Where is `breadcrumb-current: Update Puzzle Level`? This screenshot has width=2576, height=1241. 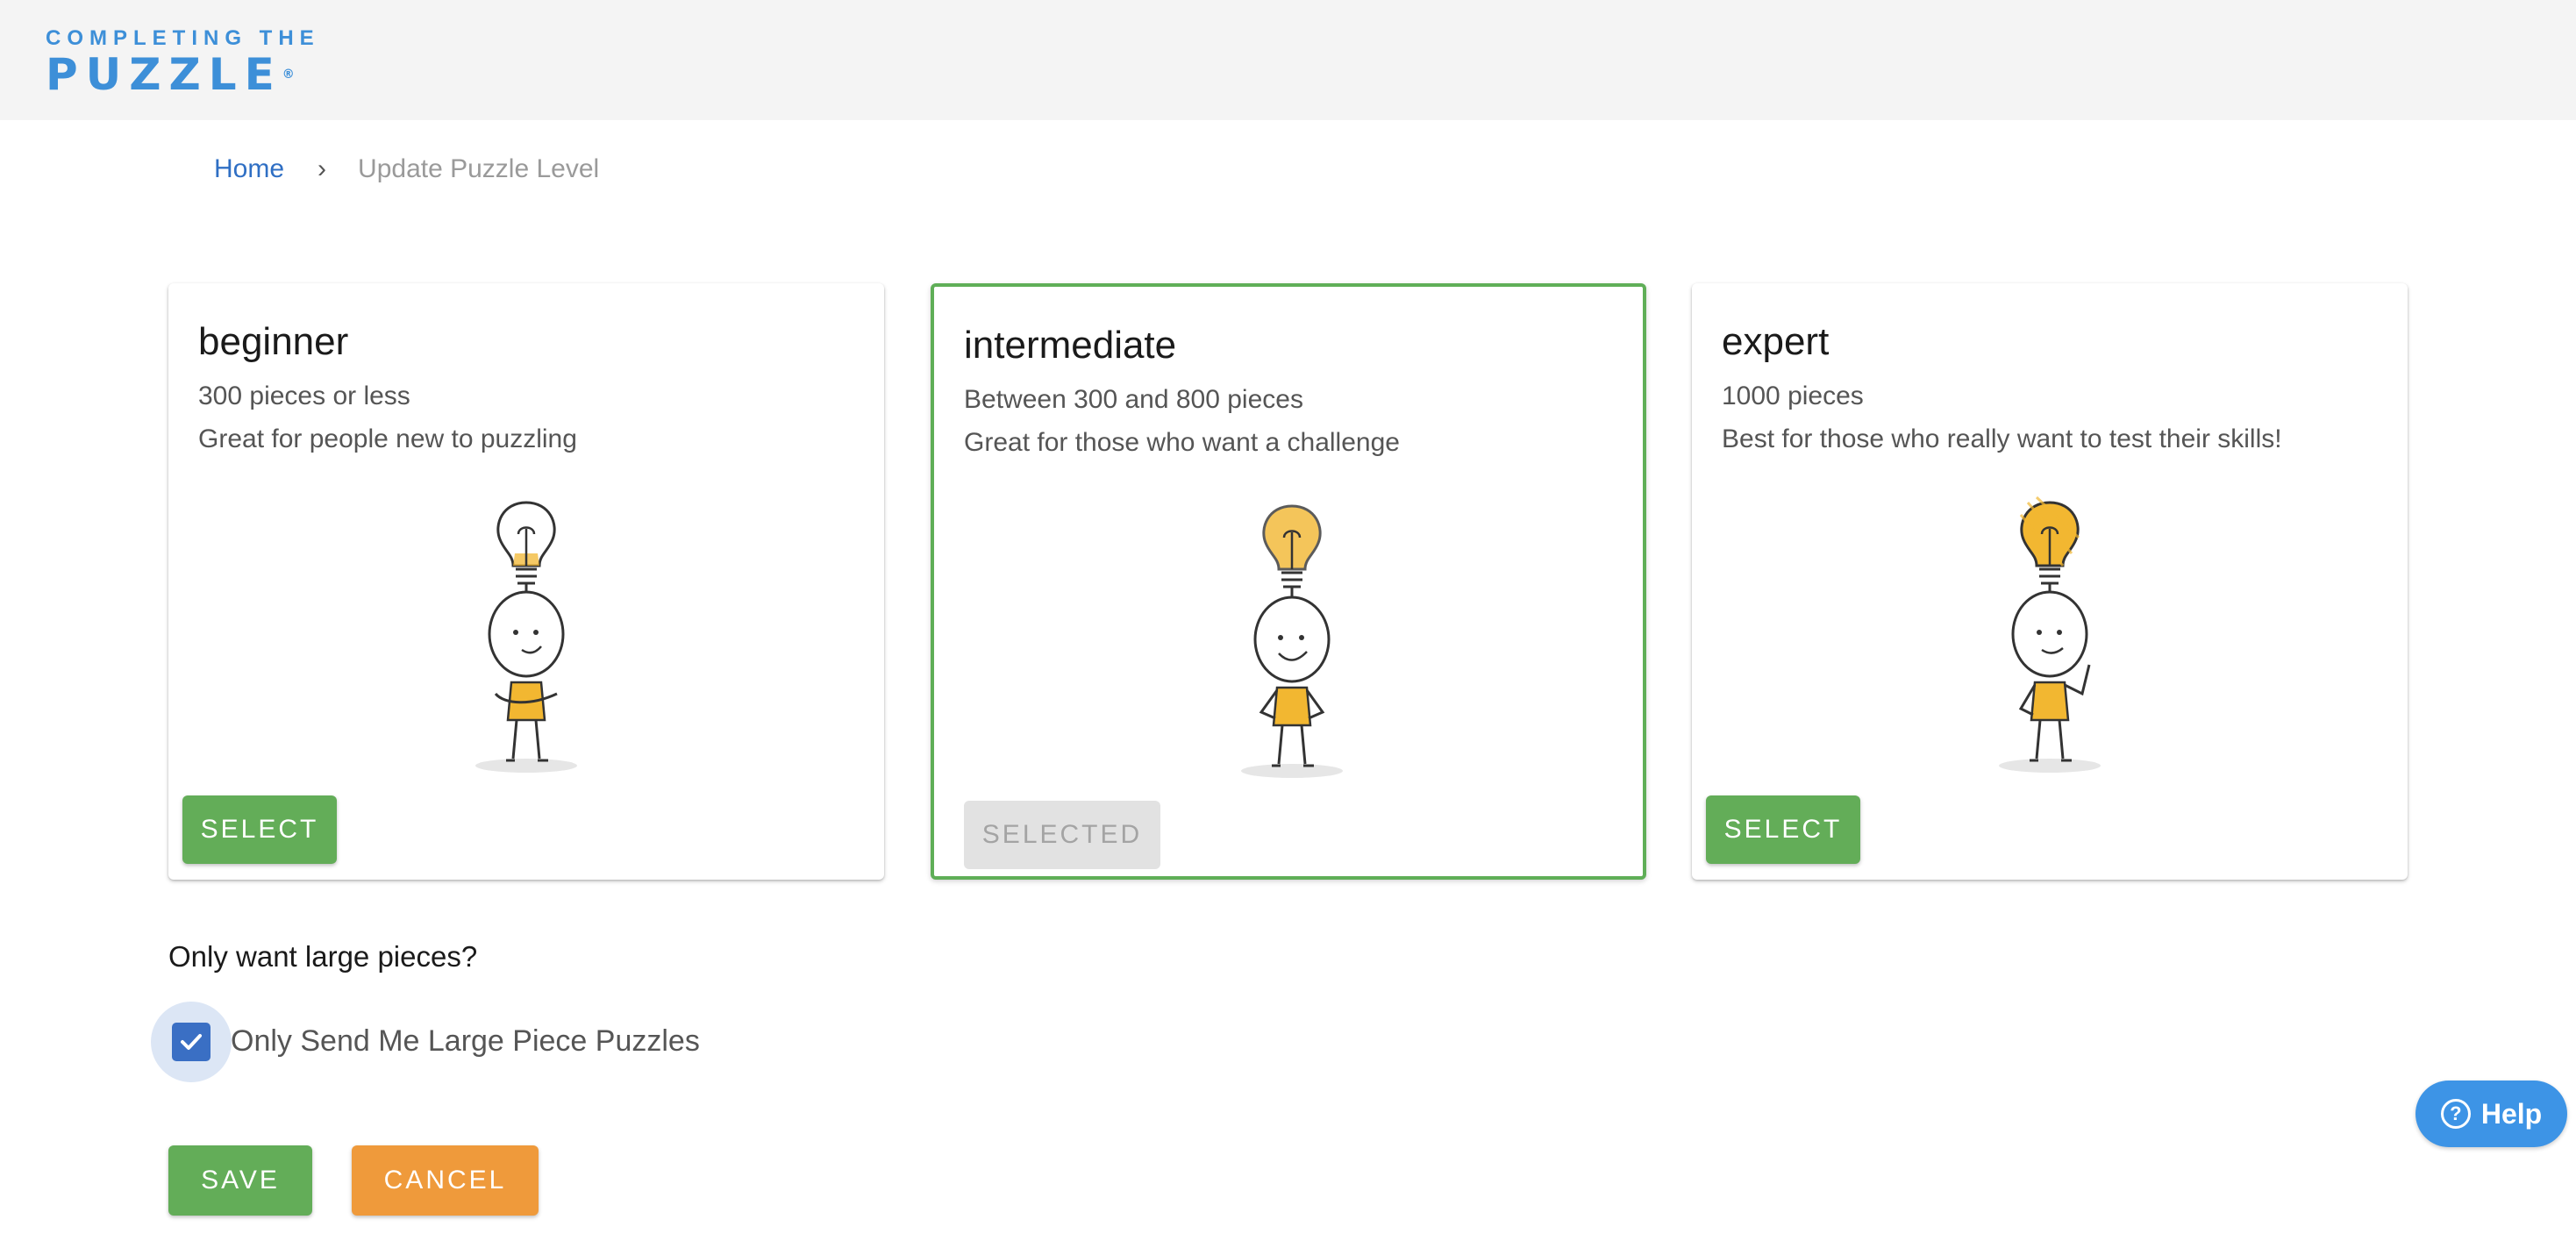 breadcrumb-current: Update Puzzle Level is located at coordinates (479, 168).